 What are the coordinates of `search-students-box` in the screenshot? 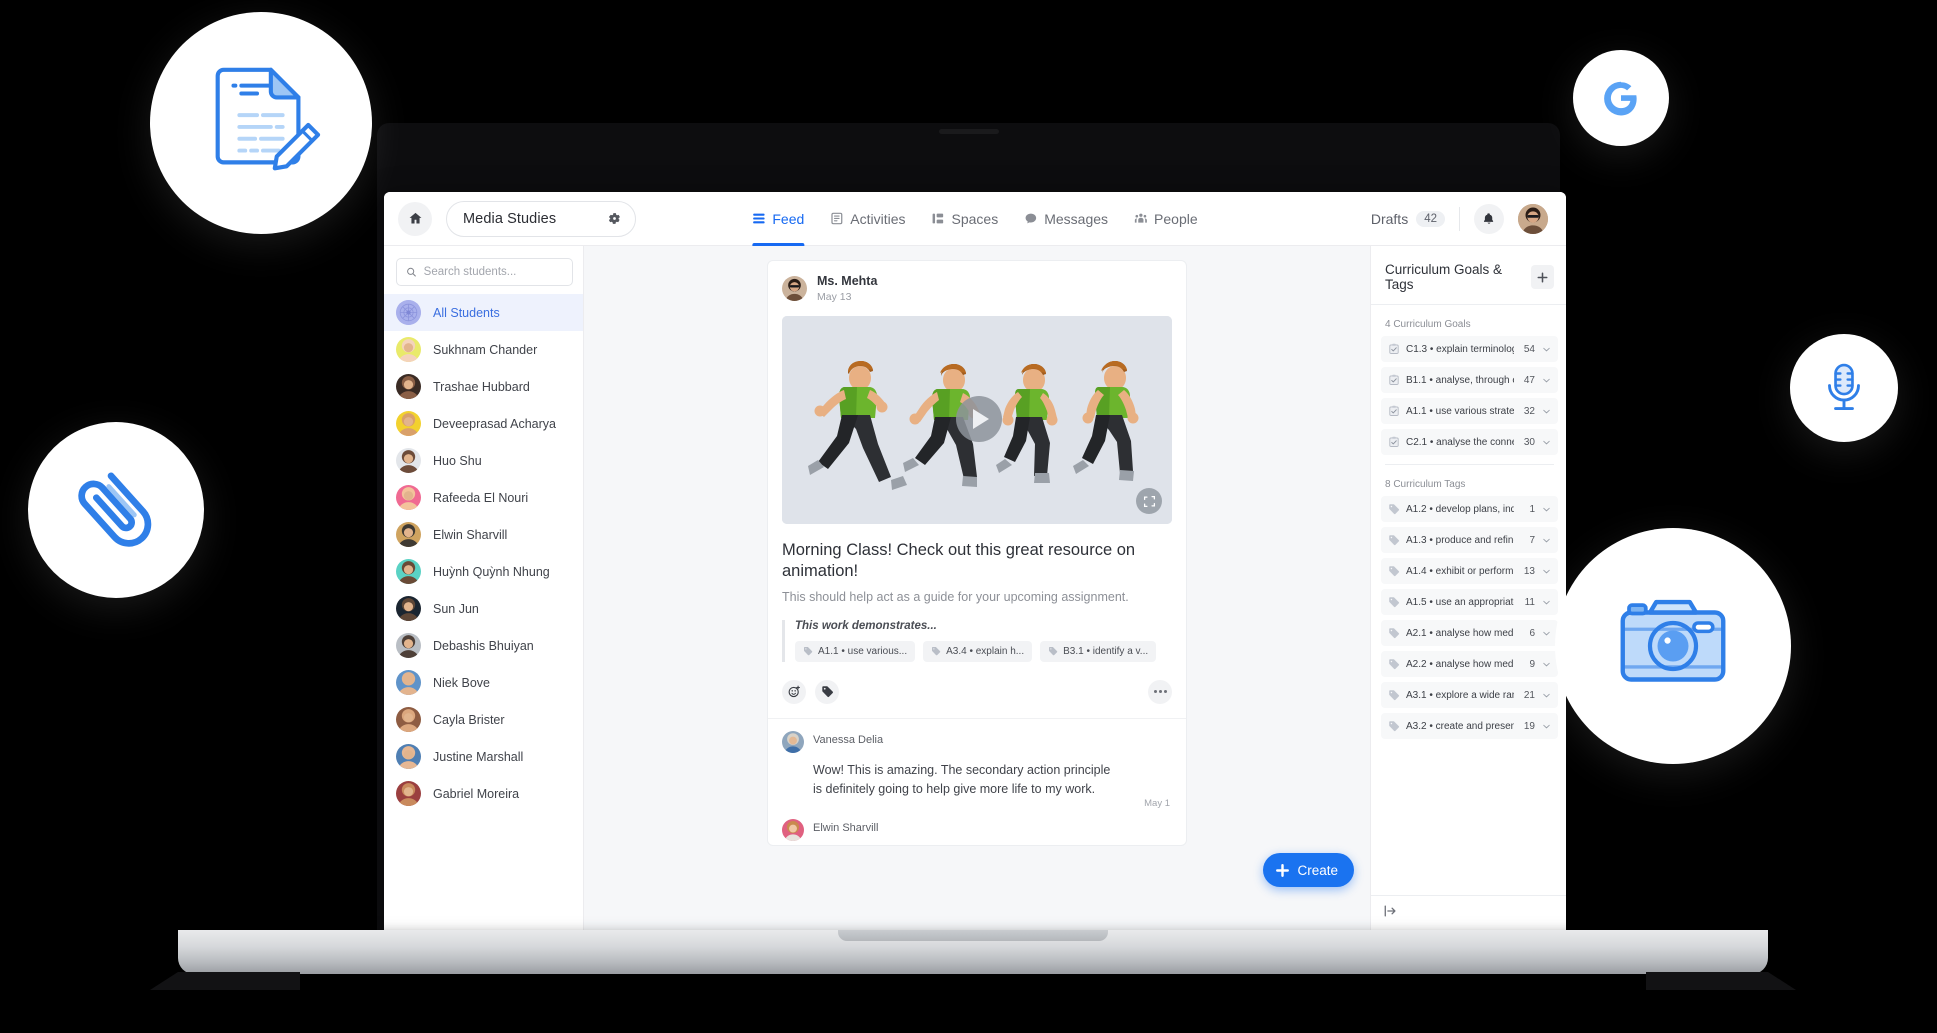 It's located at (484, 272).